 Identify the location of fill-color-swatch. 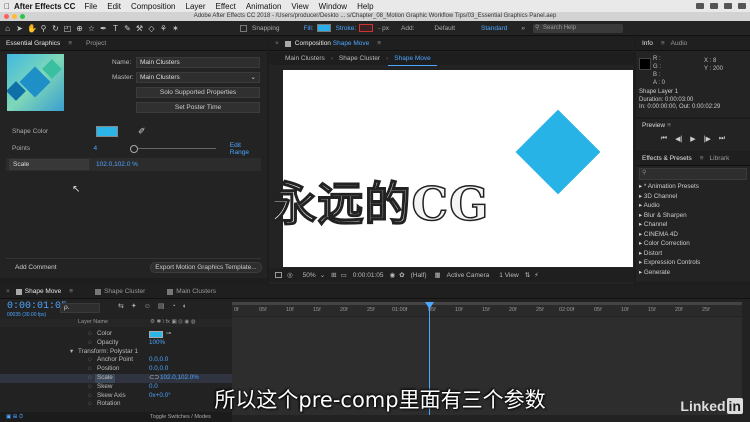
(323, 28).